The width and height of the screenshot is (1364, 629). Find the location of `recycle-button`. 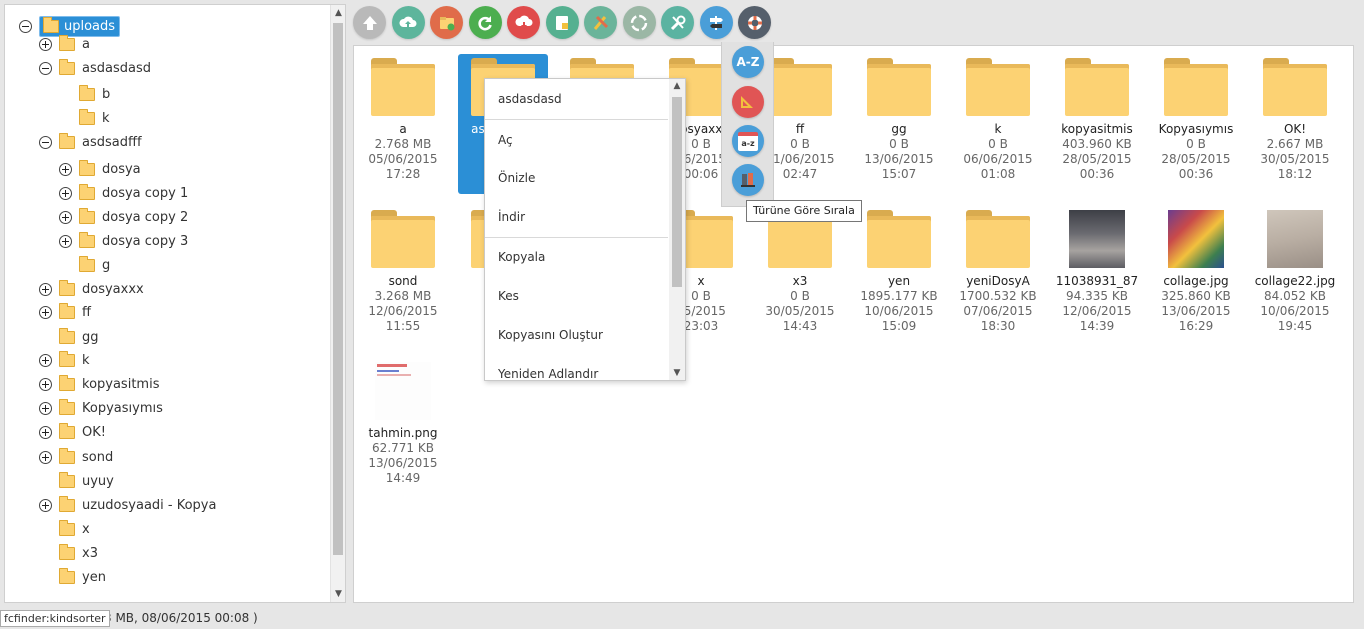

recycle-button is located at coordinates (639, 22).